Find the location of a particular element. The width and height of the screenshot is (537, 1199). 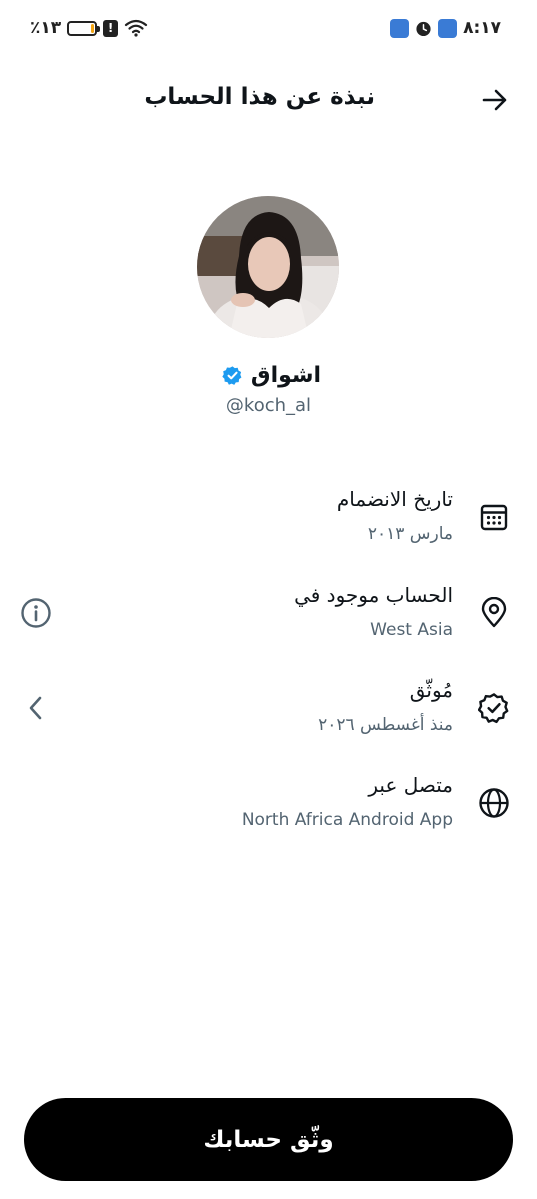

verify-account-button: وثّق حسابك is located at coordinates (268, 1139).